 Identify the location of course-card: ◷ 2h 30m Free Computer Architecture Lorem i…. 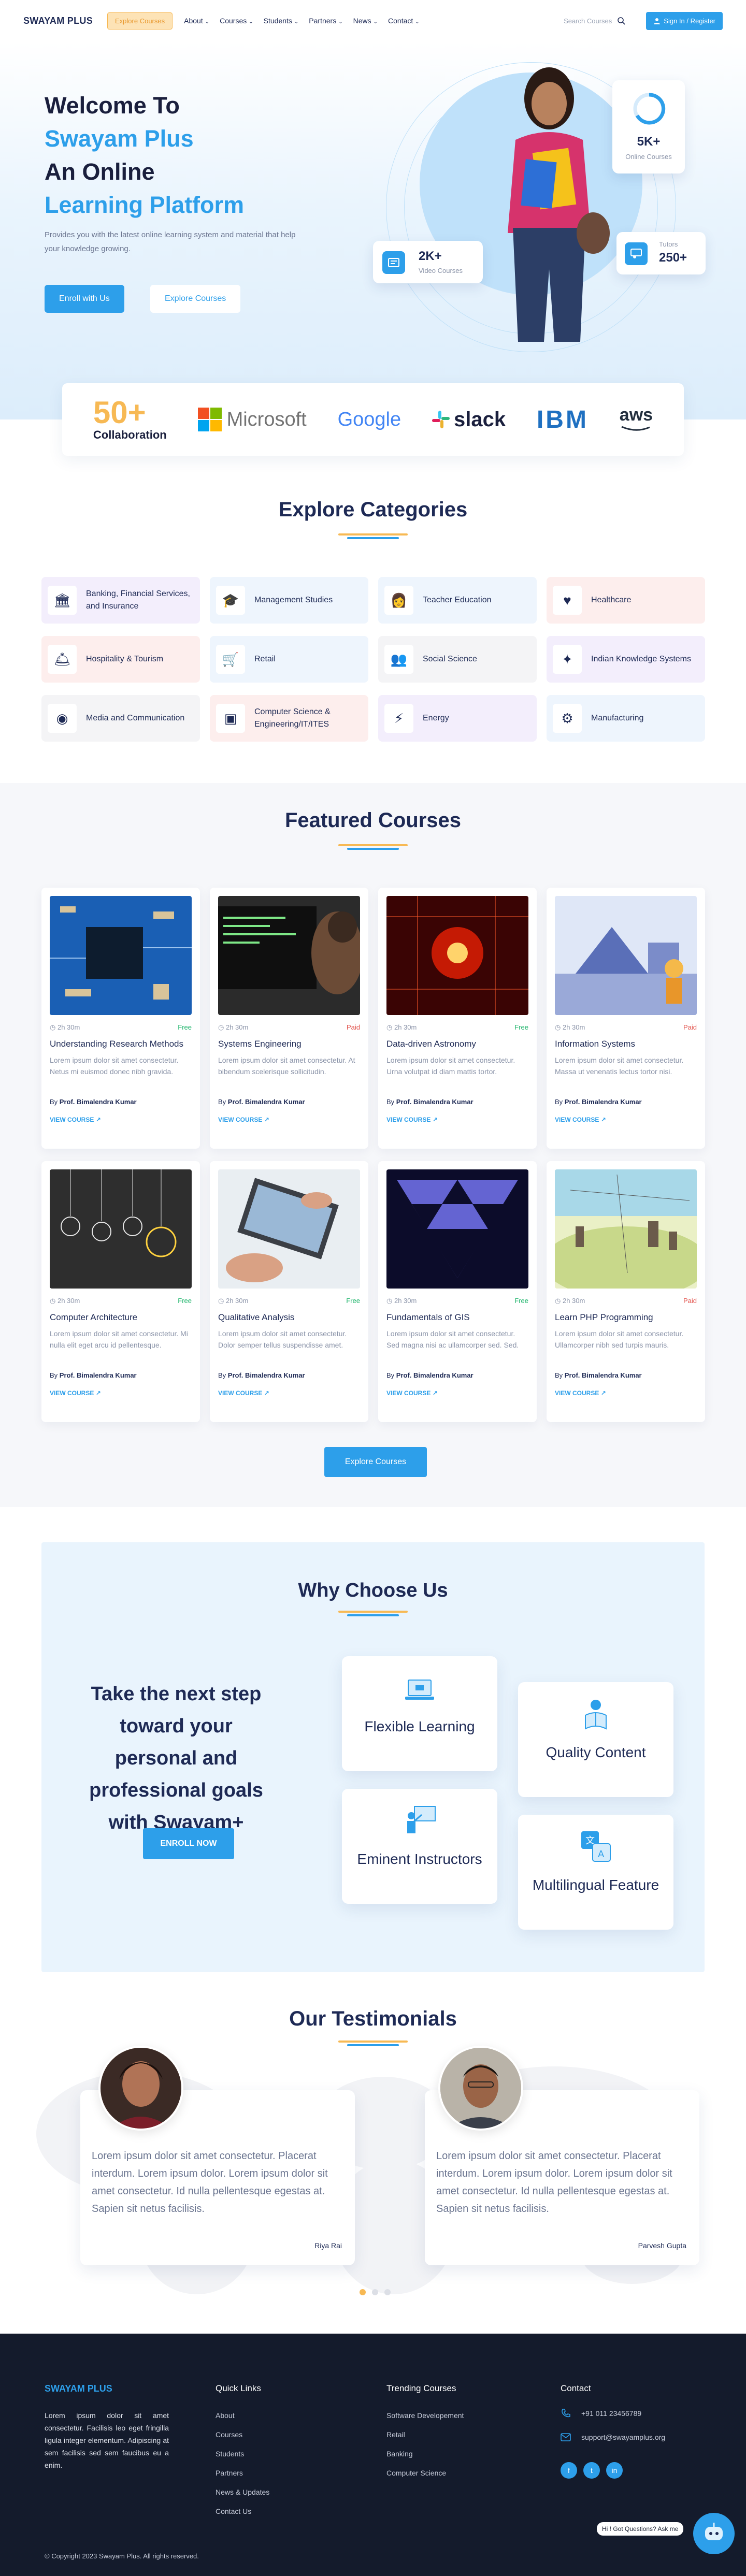
(121, 1291).